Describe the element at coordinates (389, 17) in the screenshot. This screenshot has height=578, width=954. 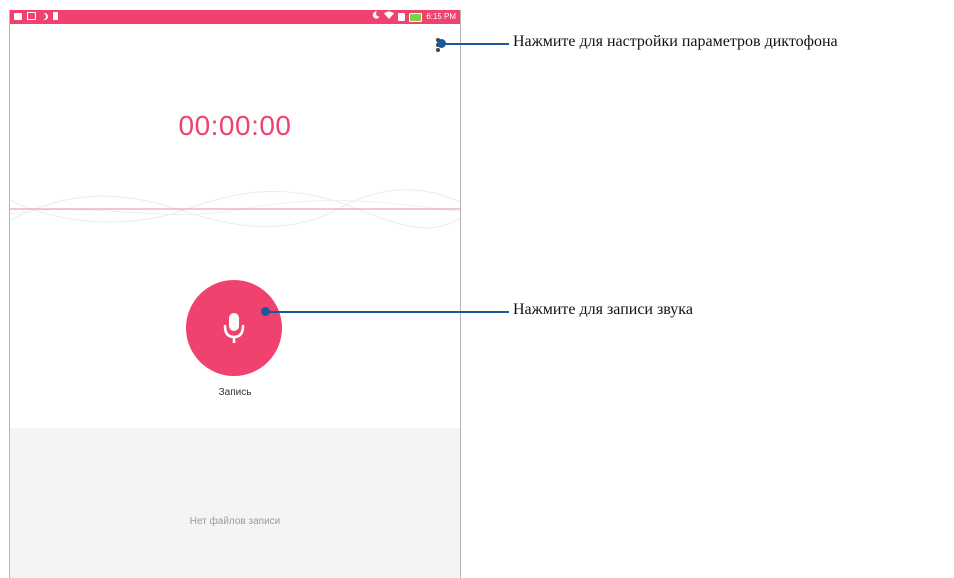
I see `wifi-icon` at that location.